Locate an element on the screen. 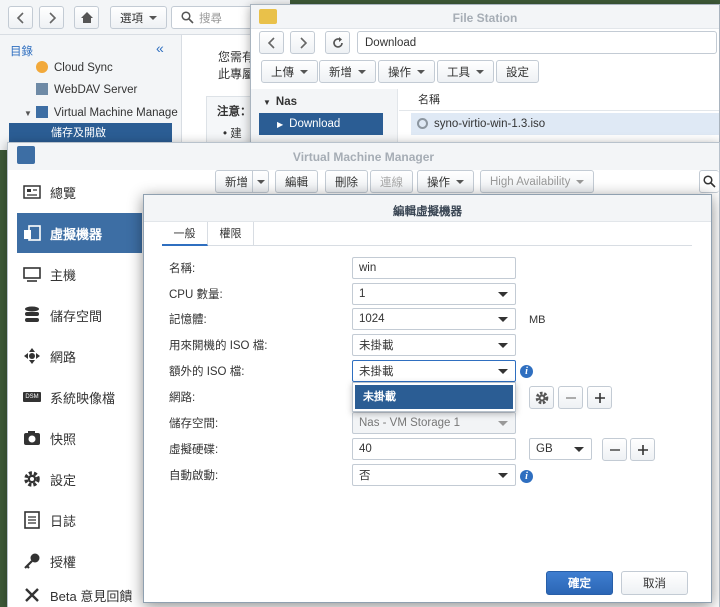  tab-permission: 權限 is located at coordinates (231, 234).